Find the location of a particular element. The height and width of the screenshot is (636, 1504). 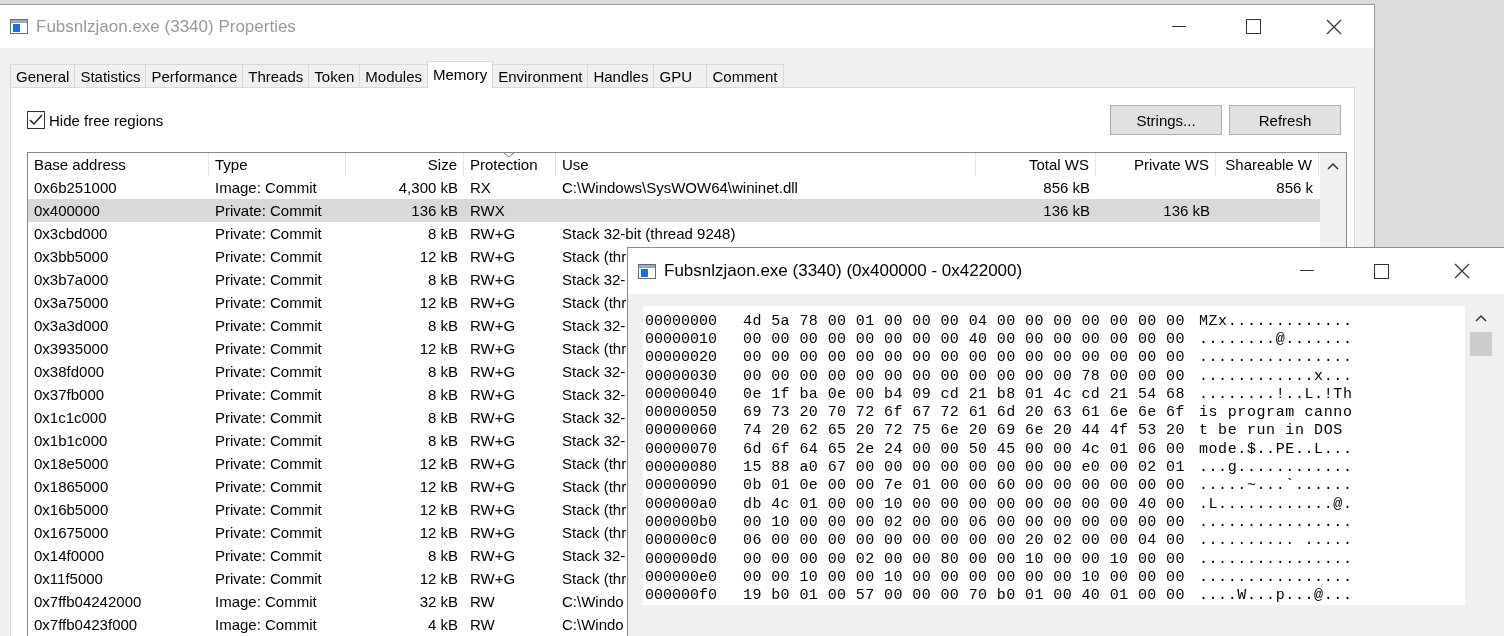

table-cell-text: 0x3a75000 is located at coordinates (71, 302).